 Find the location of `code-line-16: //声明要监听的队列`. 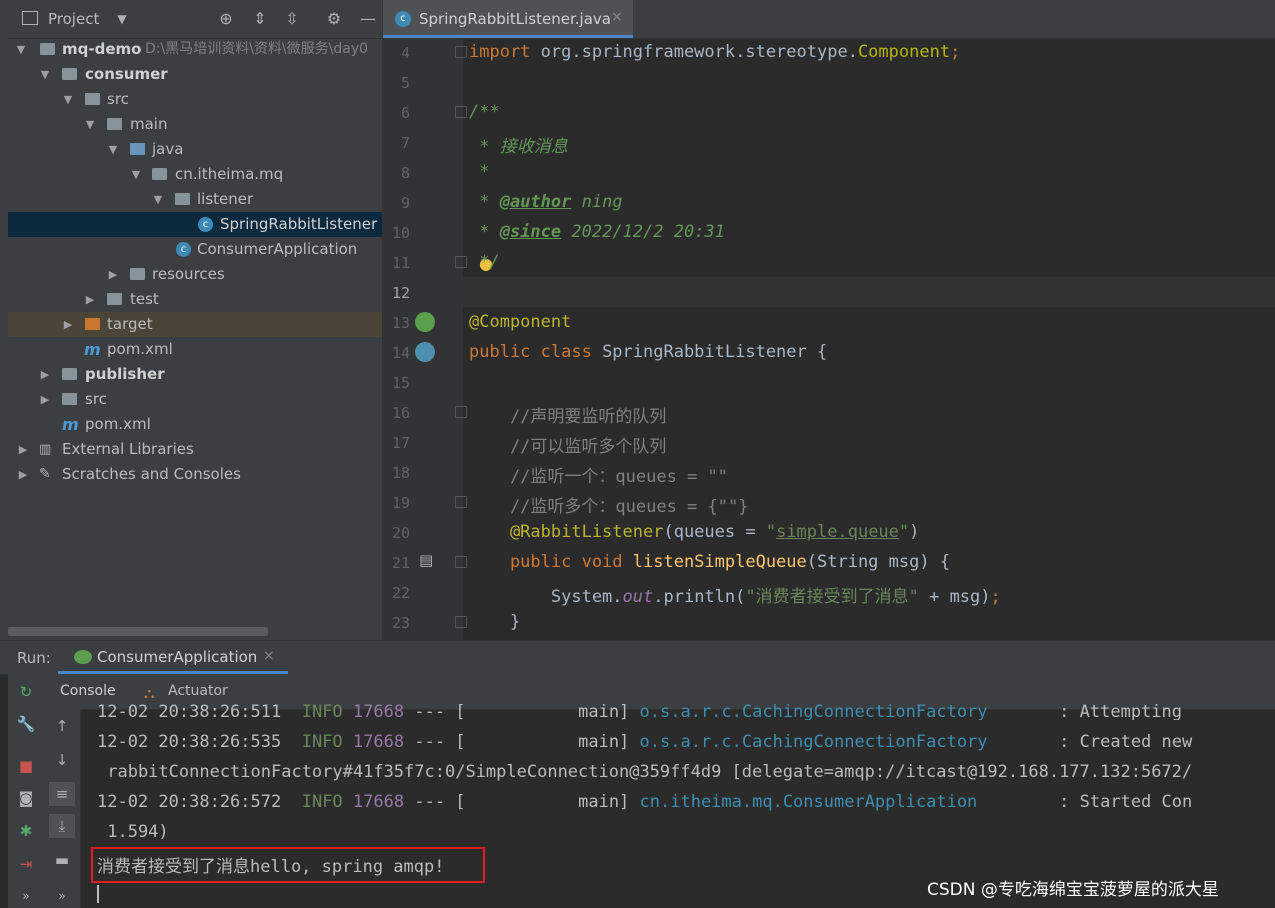

code-line-16: //声明要监听的队列 is located at coordinates (567, 414).